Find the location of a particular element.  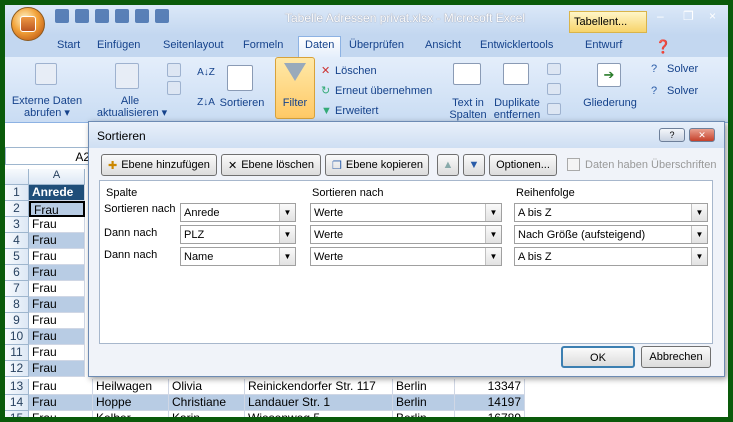

table-cell: 14197 is located at coordinates (490, 403).